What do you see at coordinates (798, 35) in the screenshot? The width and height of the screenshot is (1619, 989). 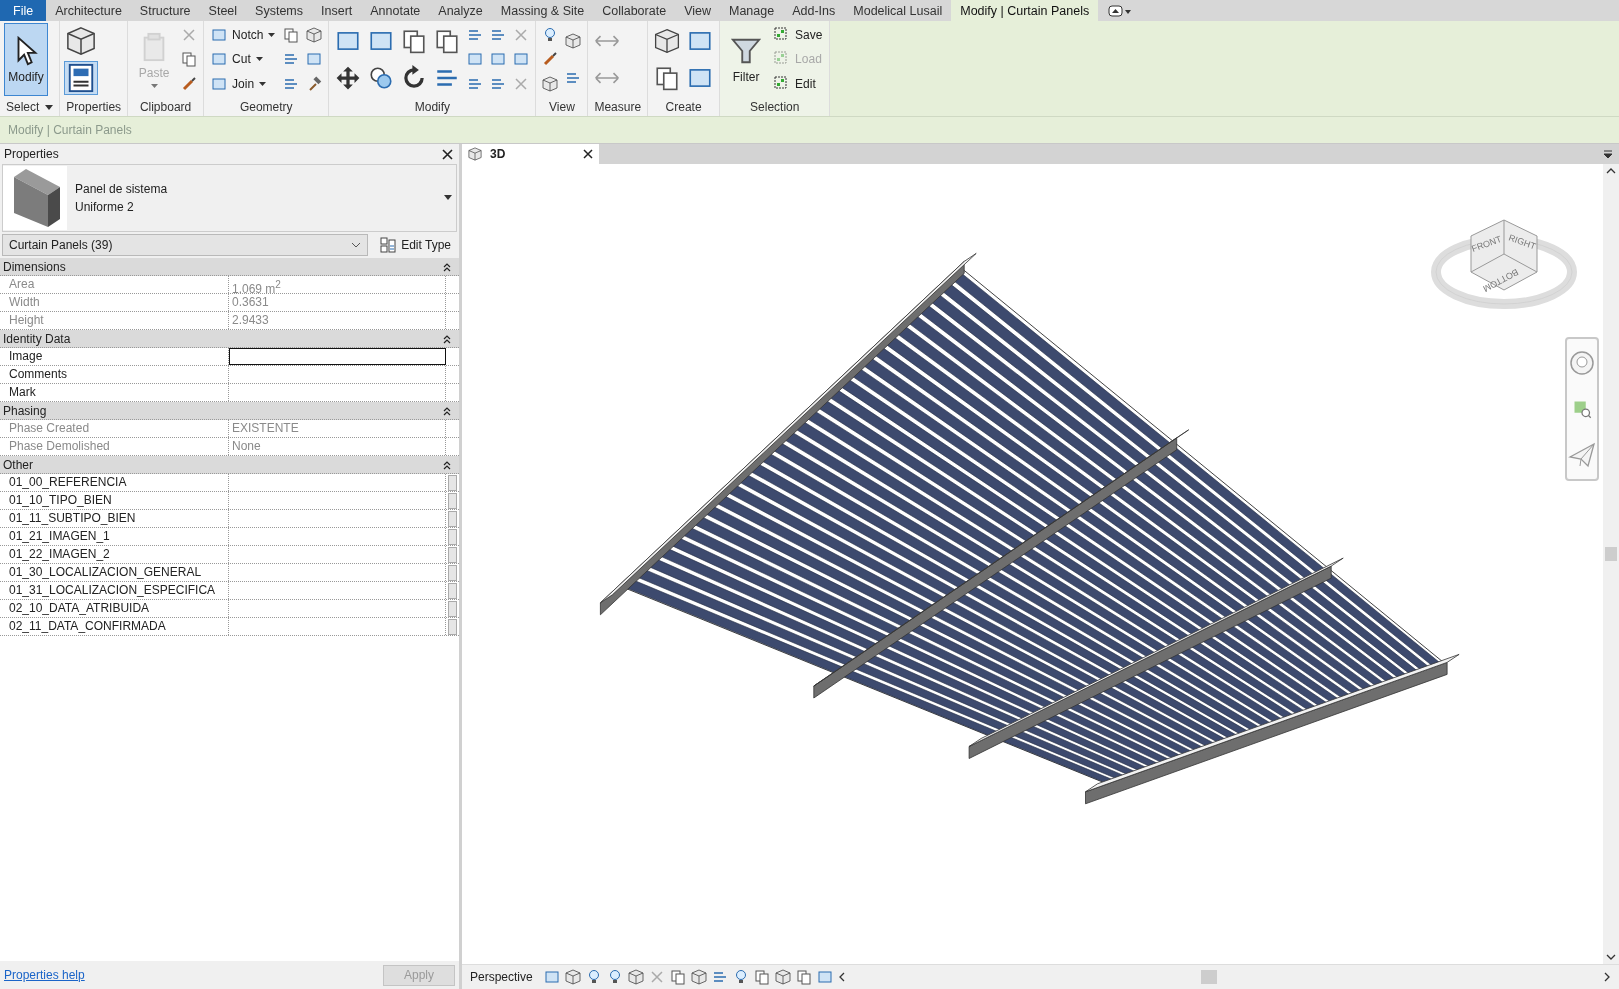 I see `tool-button: Save` at bounding box center [798, 35].